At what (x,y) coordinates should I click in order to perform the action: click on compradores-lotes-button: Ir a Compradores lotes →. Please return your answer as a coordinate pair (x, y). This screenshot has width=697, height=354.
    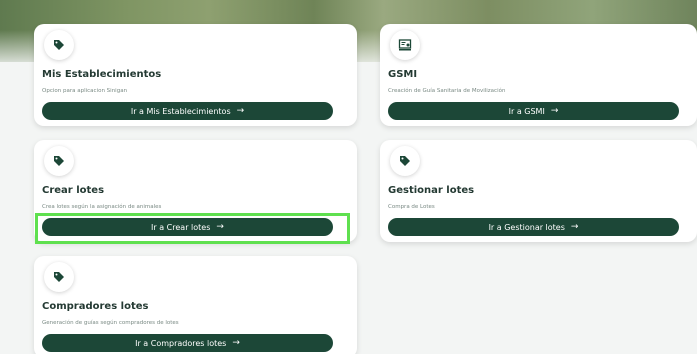
    Looking at the image, I should click on (187, 343).